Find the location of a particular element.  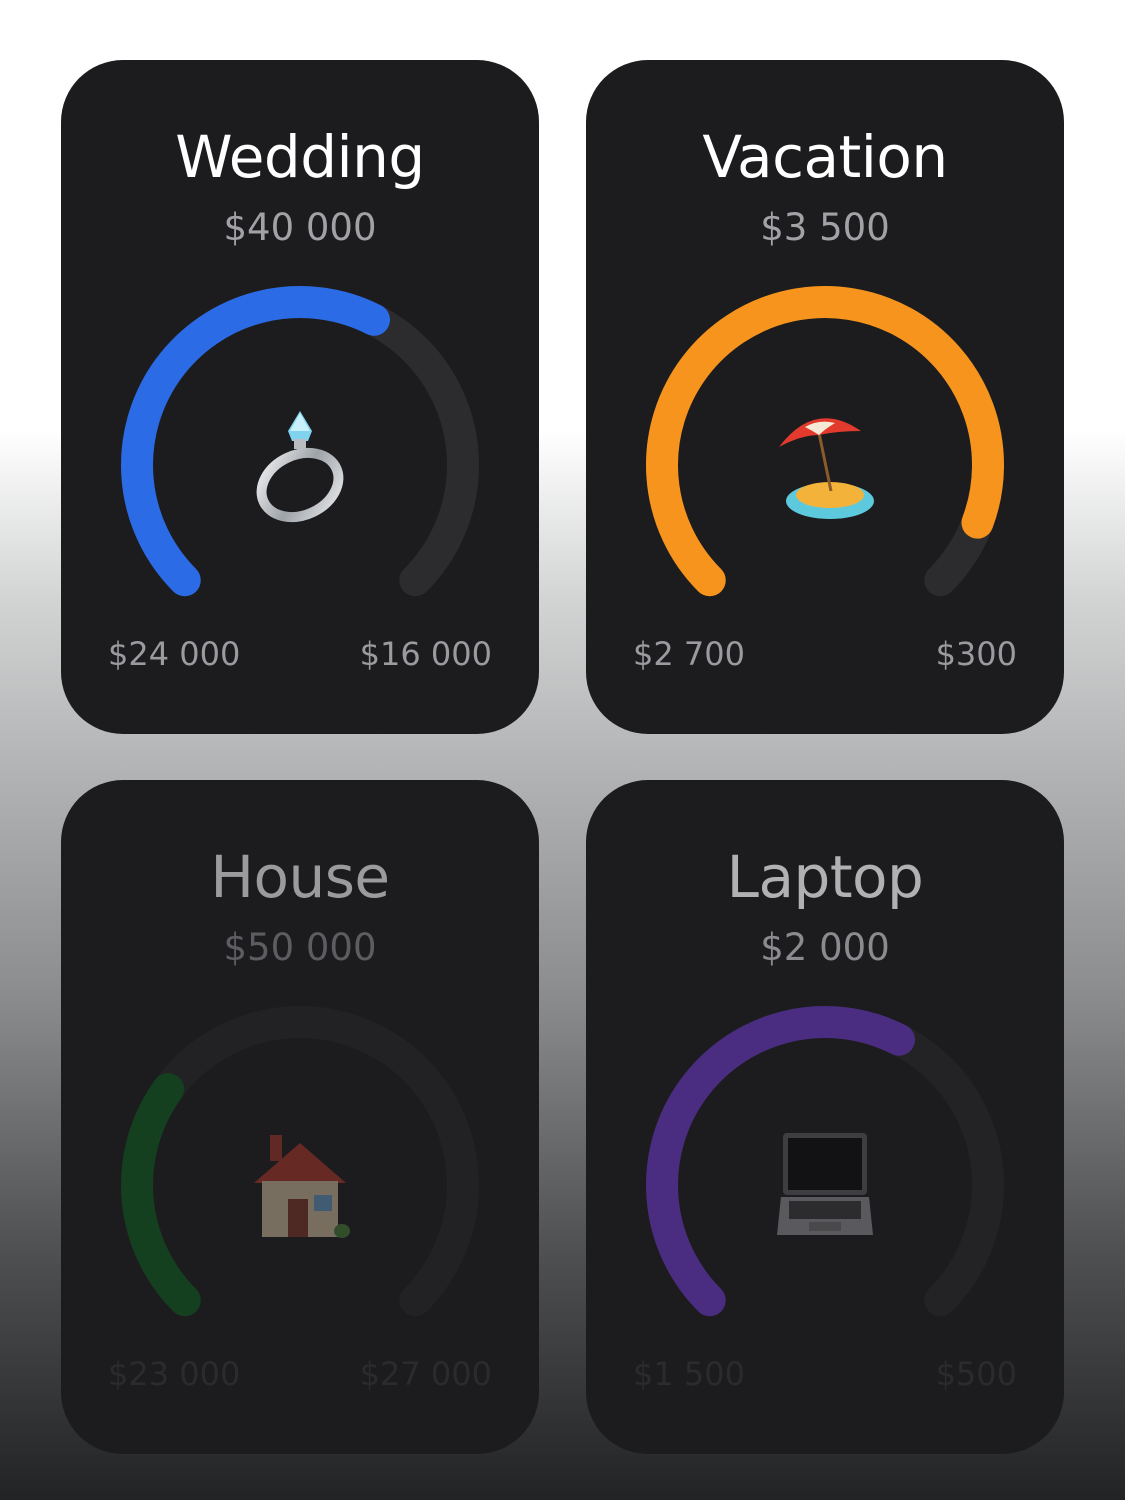

remaining-amount: $16 000 is located at coordinates (425, 654).